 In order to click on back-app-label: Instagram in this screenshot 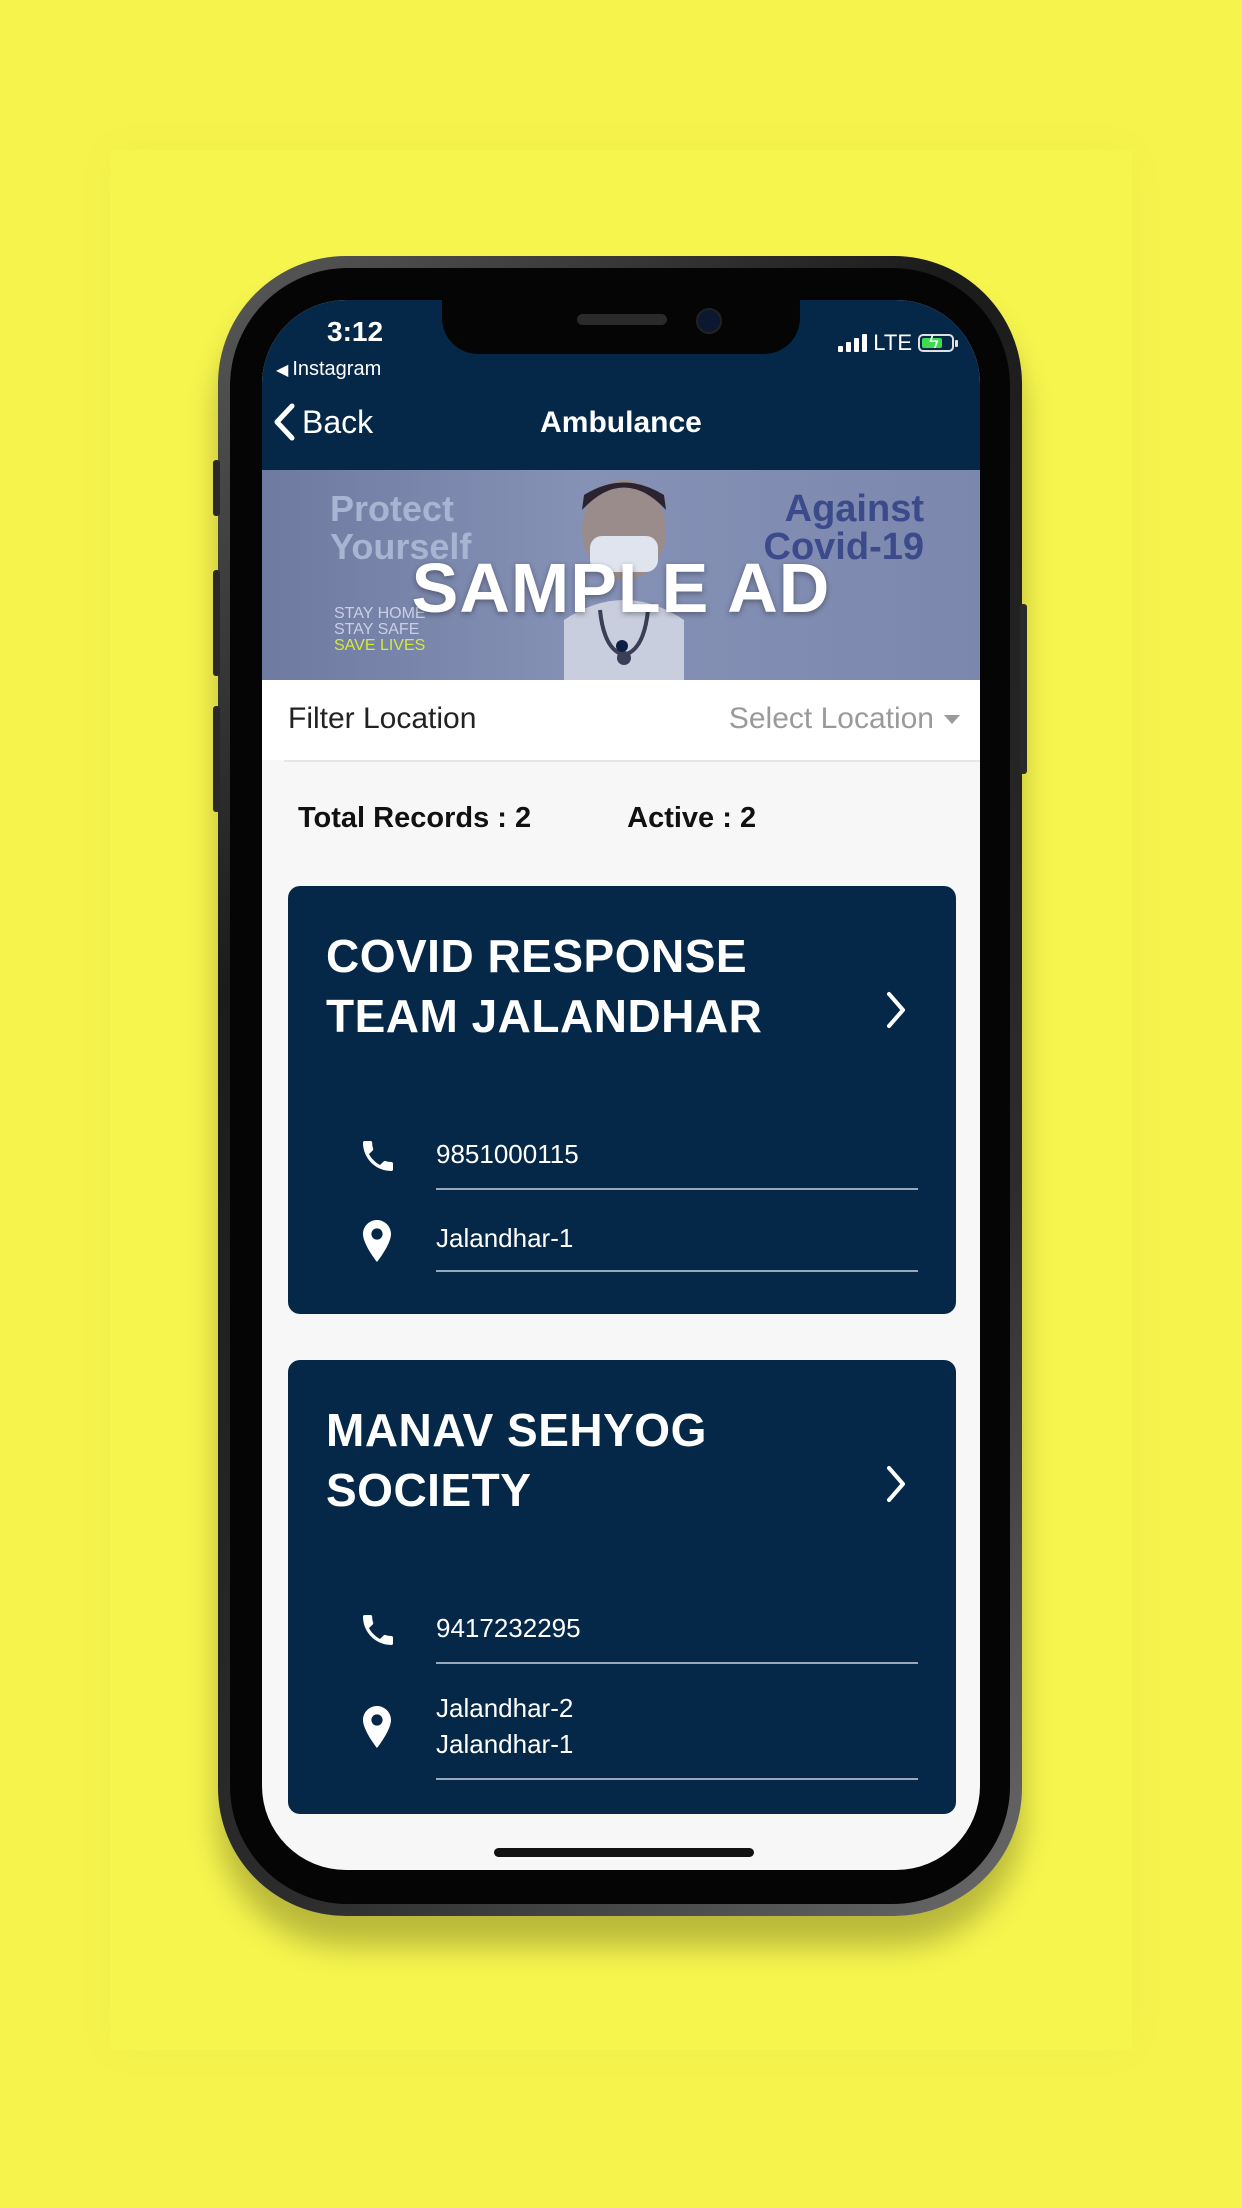, I will do `click(337, 369)`.